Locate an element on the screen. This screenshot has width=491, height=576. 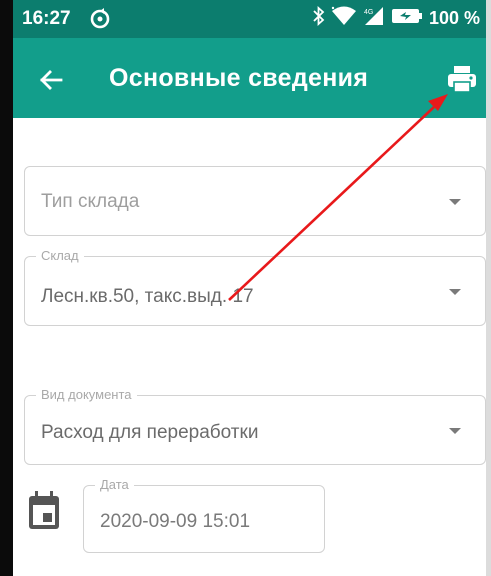
calendar-icon is located at coordinates (44, 511).